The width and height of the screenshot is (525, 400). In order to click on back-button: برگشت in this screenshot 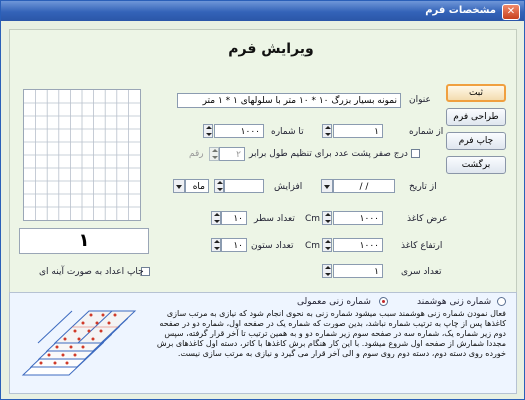, I will do `click(476, 165)`.